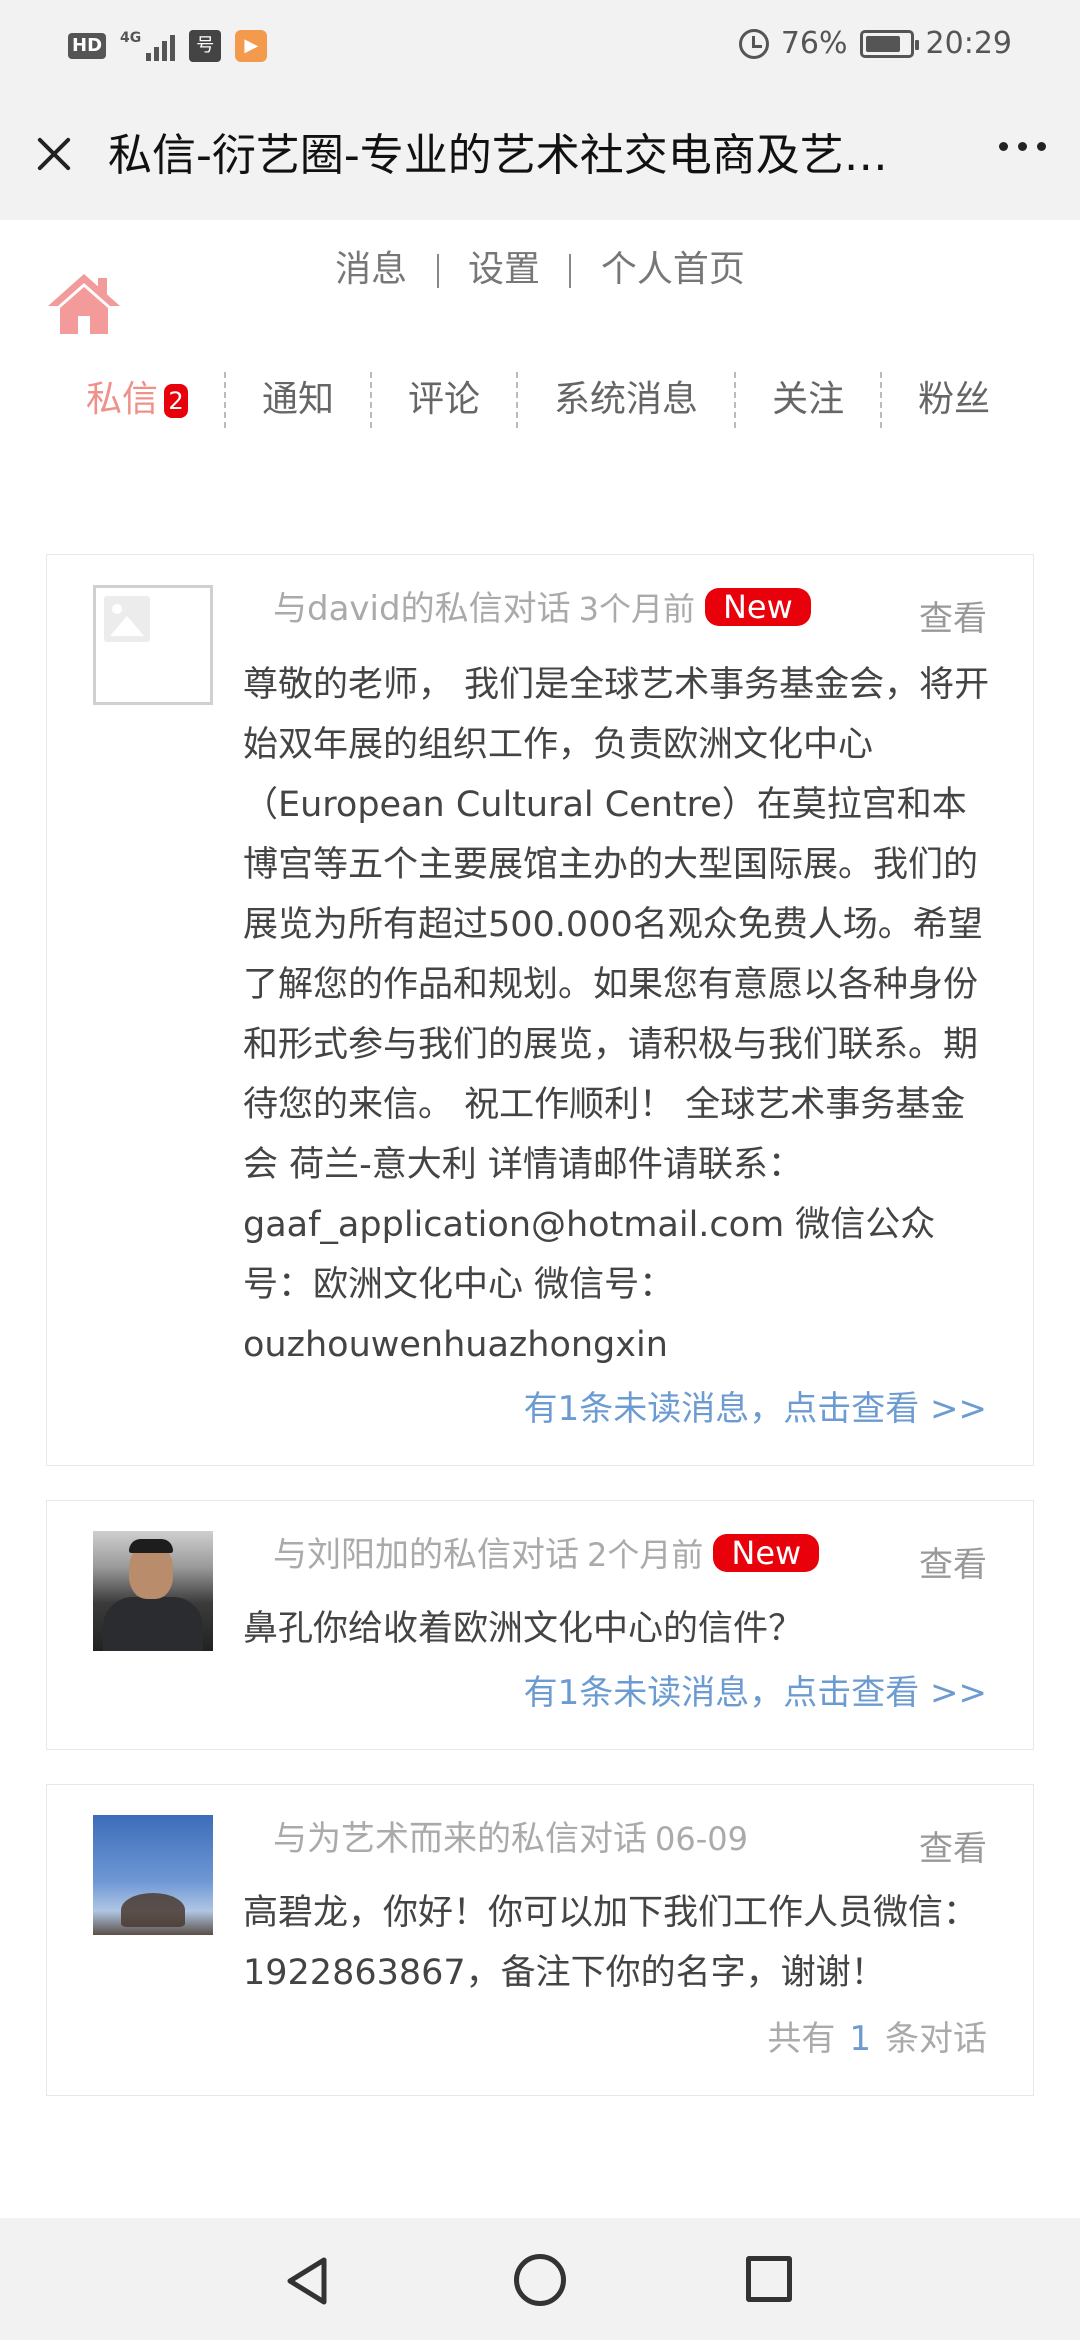  I want to click on alarm-icon, so click(753, 43).